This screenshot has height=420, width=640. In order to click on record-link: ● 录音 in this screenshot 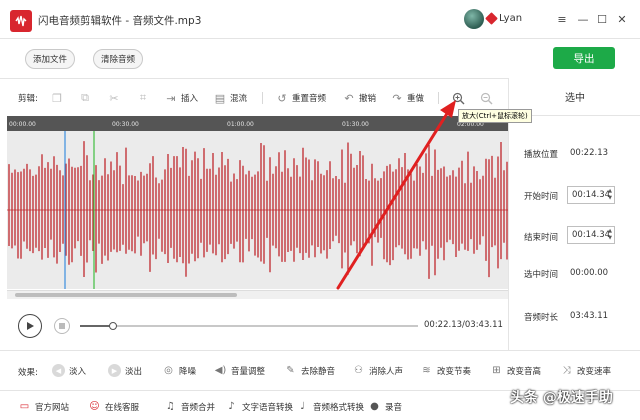, I will do `click(385, 406)`.